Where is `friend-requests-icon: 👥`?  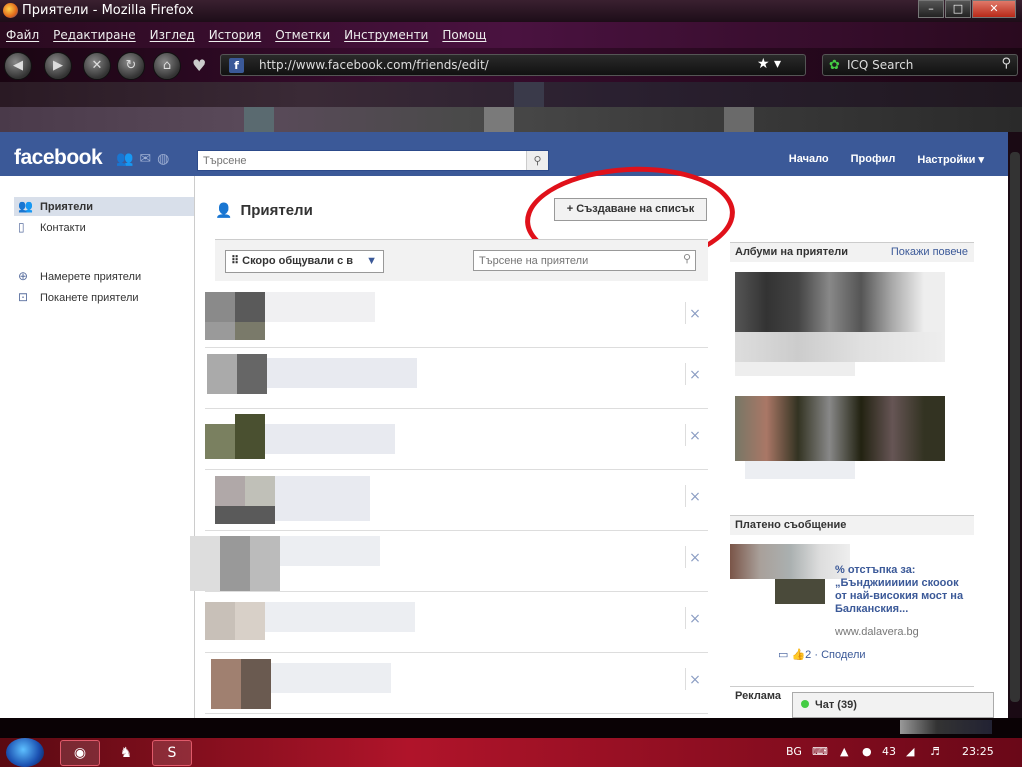
friend-requests-icon: 👥 is located at coordinates (127, 159).